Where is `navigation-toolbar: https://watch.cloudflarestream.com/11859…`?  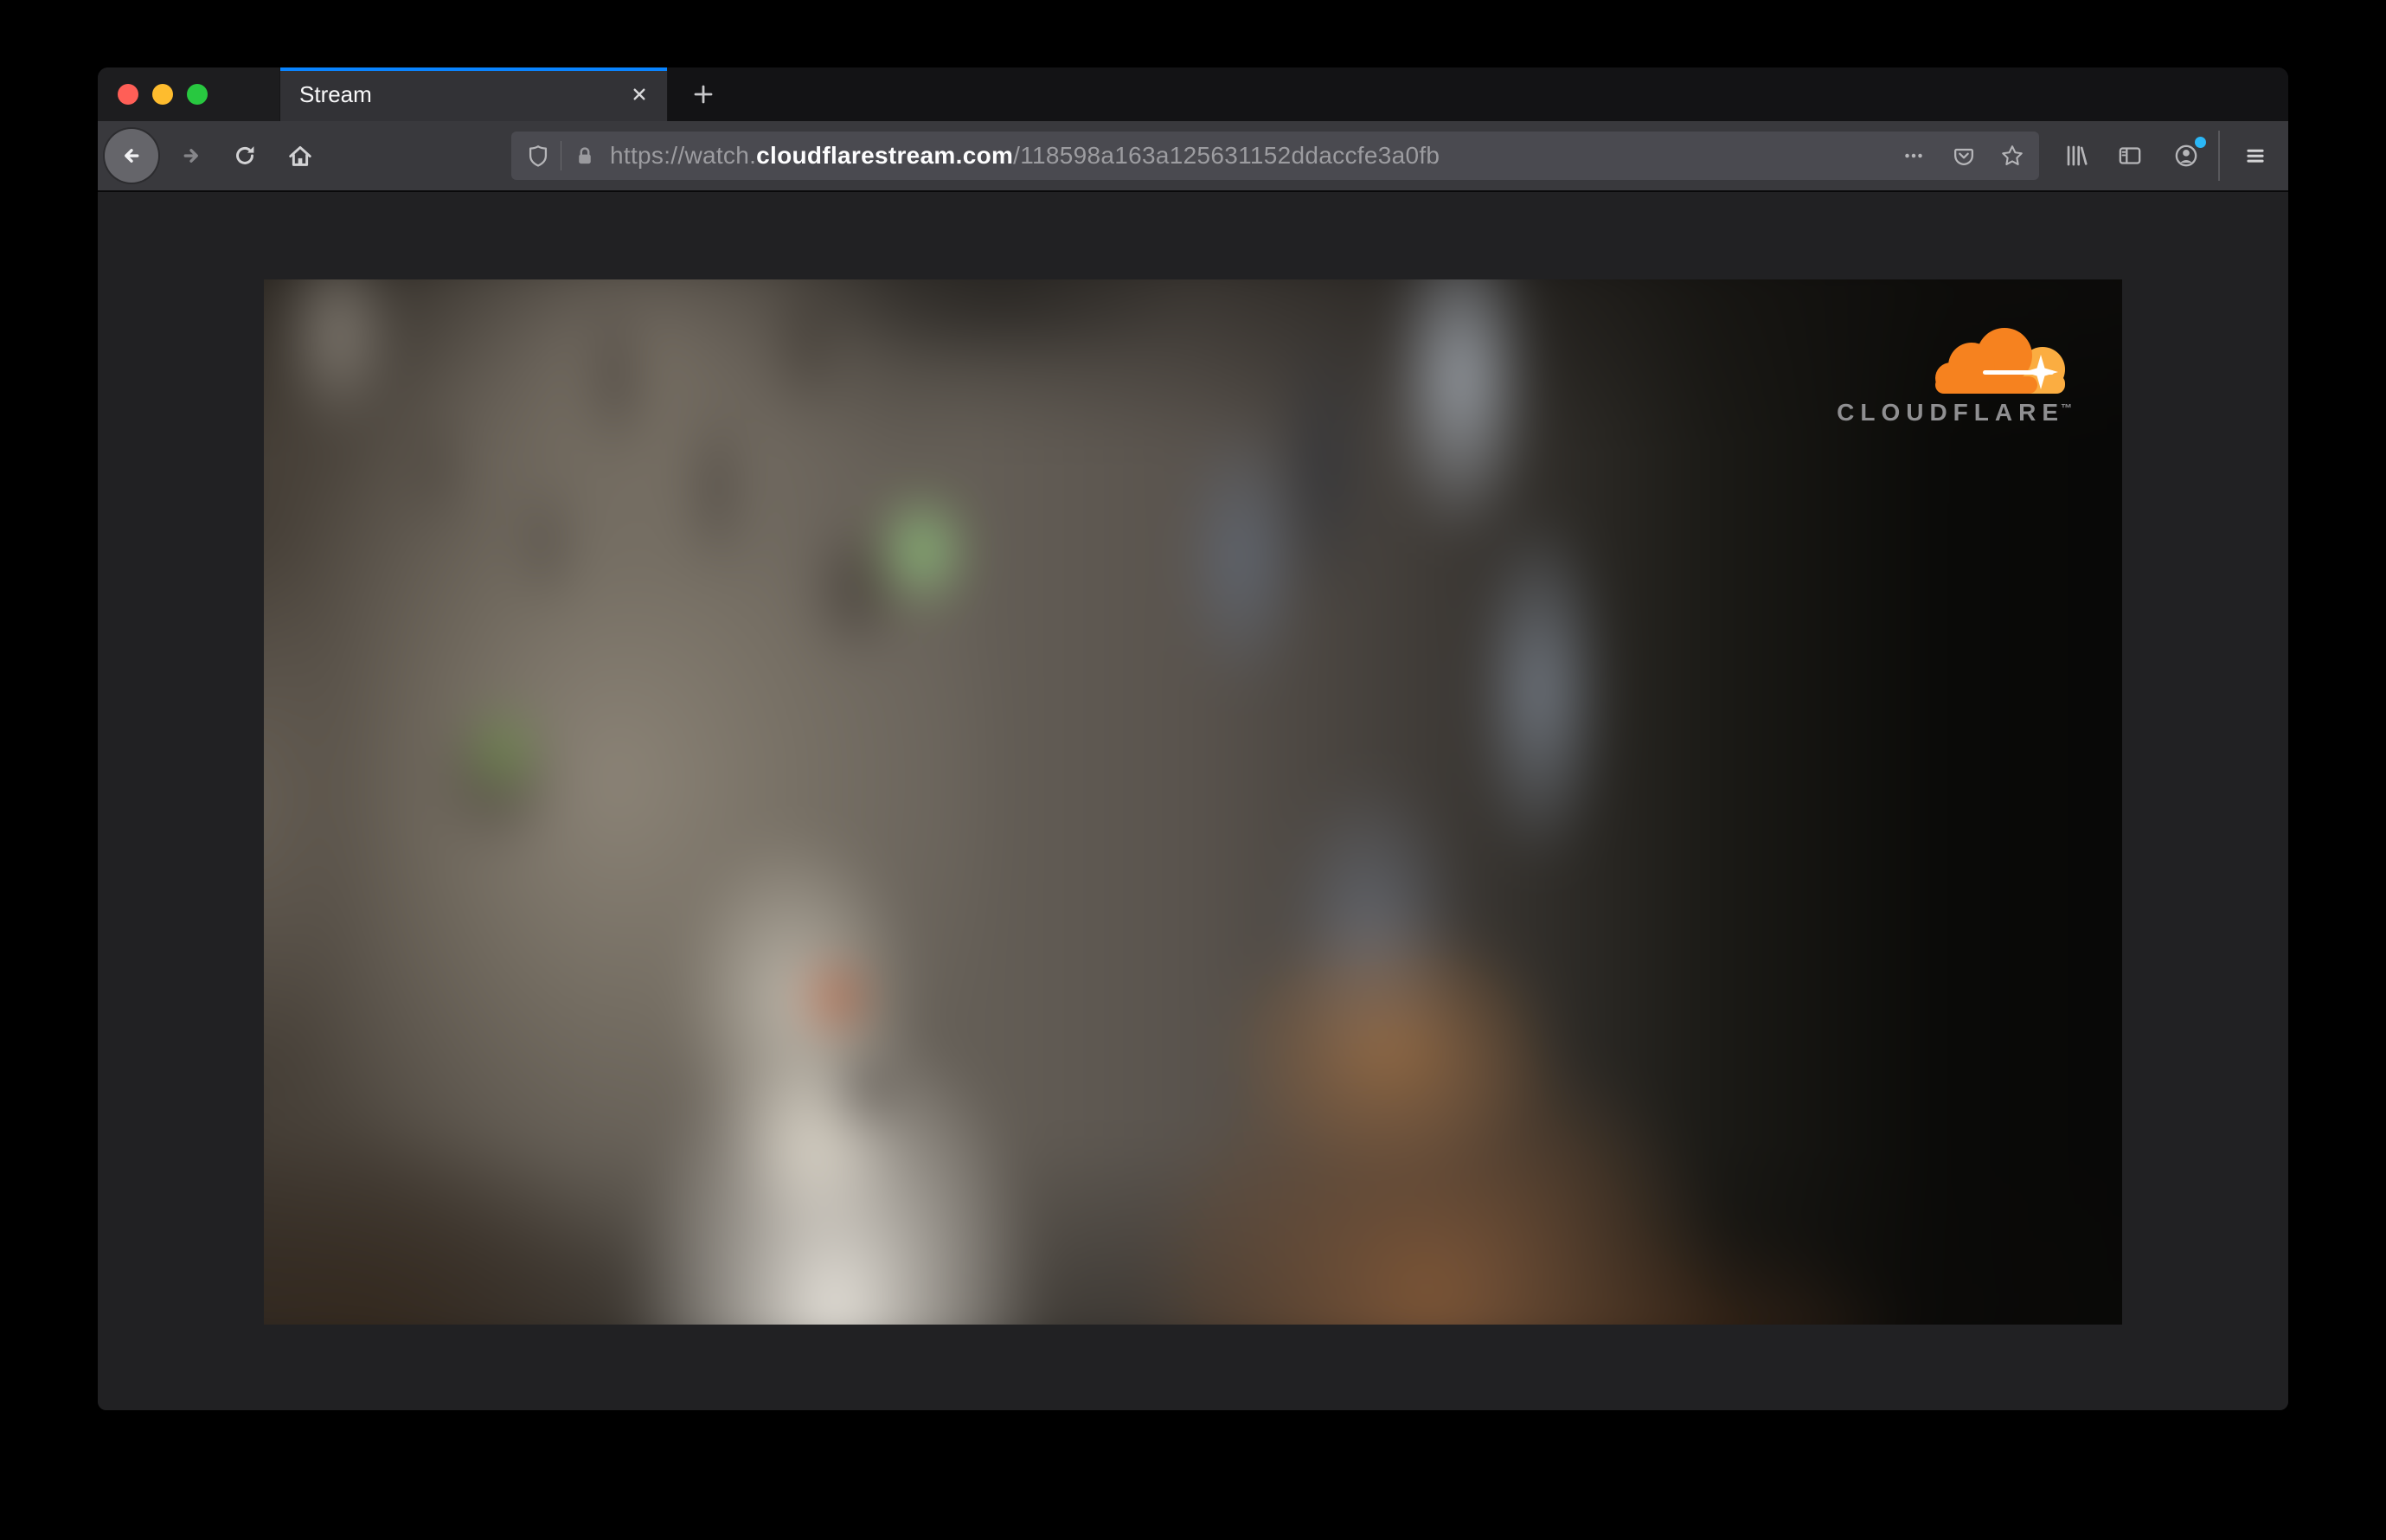
navigation-toolbar: https://watch.cloudflarestream.com/11859… is located at coordinates (1193, 156).